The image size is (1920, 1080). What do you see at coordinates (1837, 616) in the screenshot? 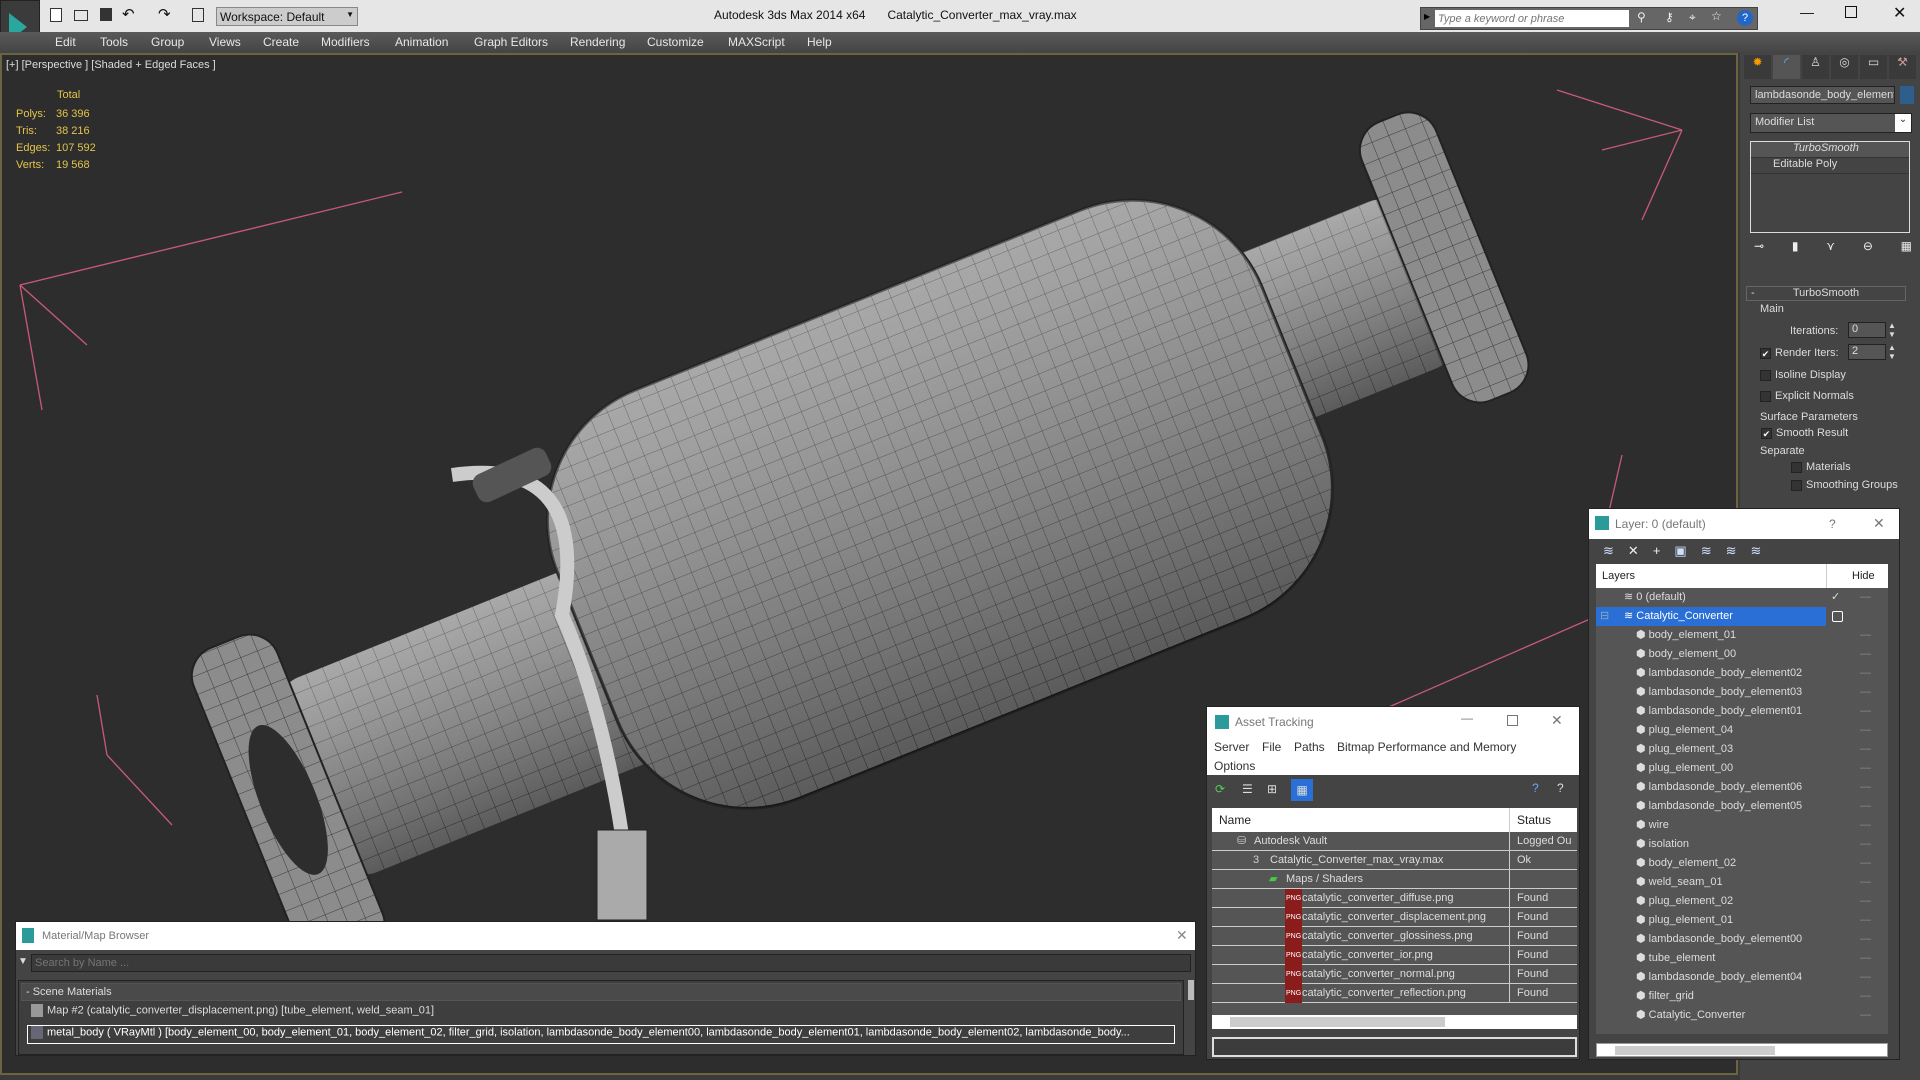
I see `current-layer-checkbox` at bounding box center [1837, 616].